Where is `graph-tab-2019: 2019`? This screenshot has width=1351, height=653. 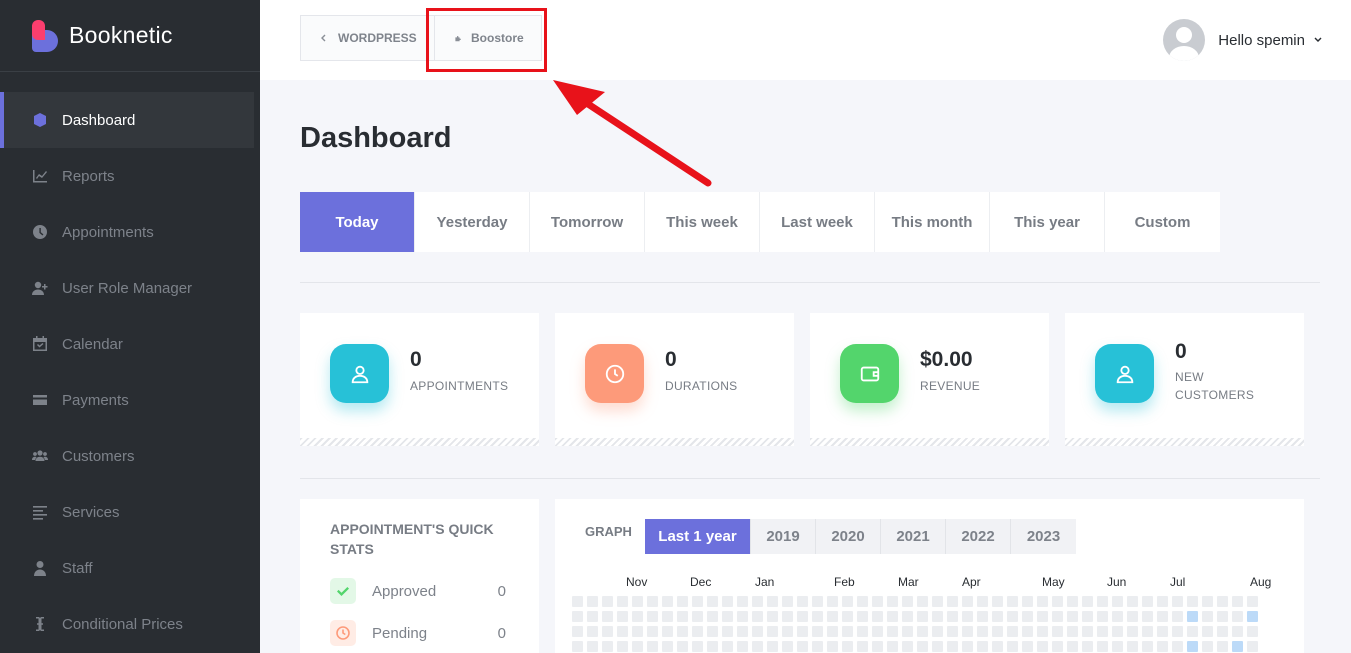 graph-tab-2019: 2019 is located at coordinates (783, 536).